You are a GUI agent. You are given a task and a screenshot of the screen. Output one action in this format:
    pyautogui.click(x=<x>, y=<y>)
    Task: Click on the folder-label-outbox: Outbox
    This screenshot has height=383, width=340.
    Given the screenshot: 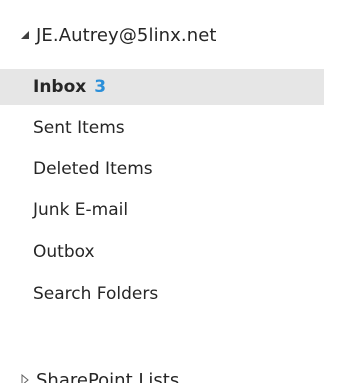 What is the action you would take?
    pyautogui.click(x=64, y=252)
    